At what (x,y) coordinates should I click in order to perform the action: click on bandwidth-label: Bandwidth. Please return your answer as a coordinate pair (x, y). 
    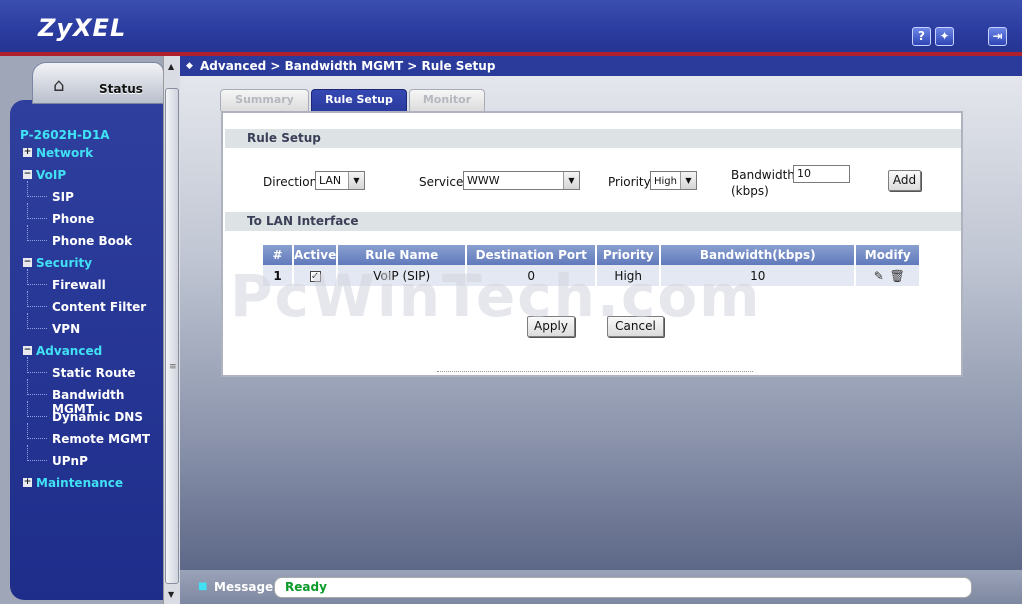
    Looking at the image, I should click on (763, 175).